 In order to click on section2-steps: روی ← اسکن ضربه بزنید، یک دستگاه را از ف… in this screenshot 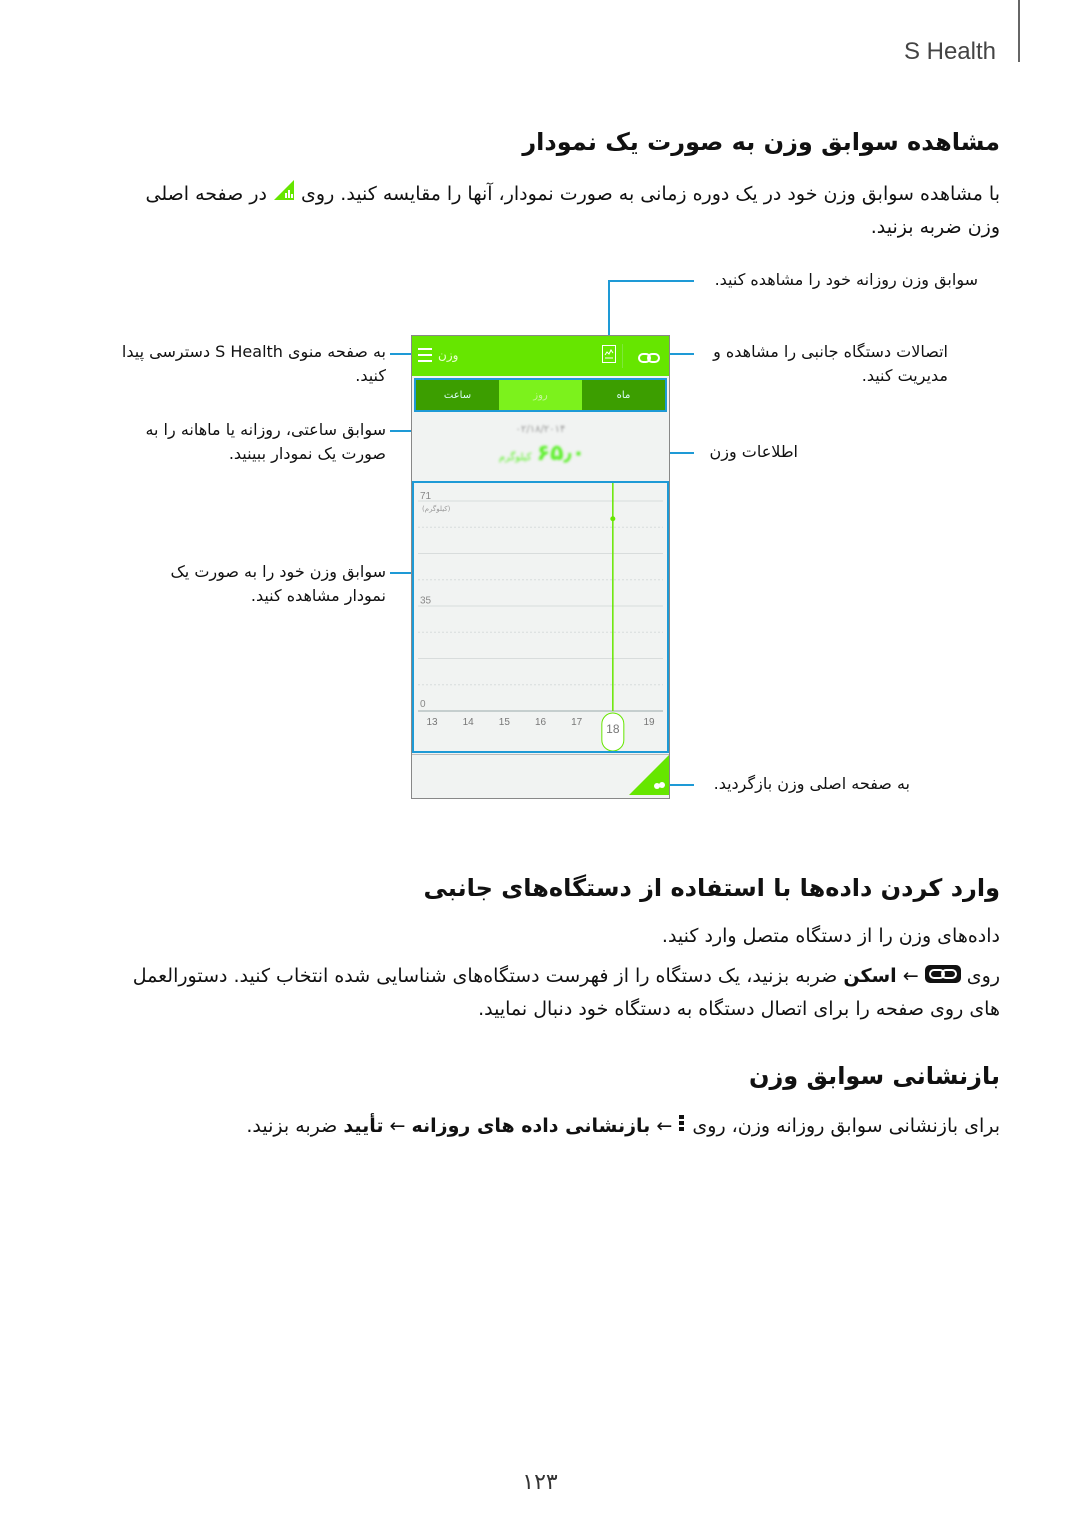, I will do `click(540, 992)`.